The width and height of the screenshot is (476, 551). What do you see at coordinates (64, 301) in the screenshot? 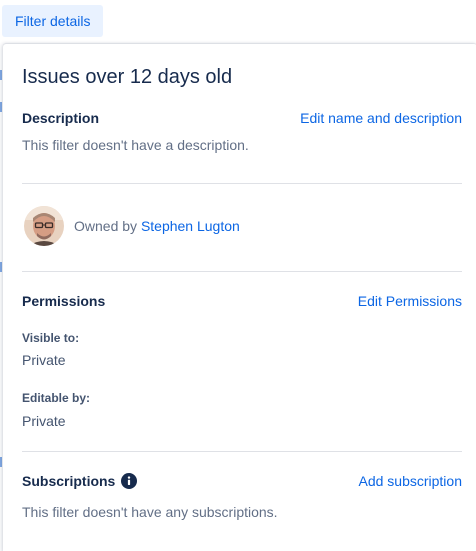
I see `permissions-label: Permissions` at bounding box center [64, 301].